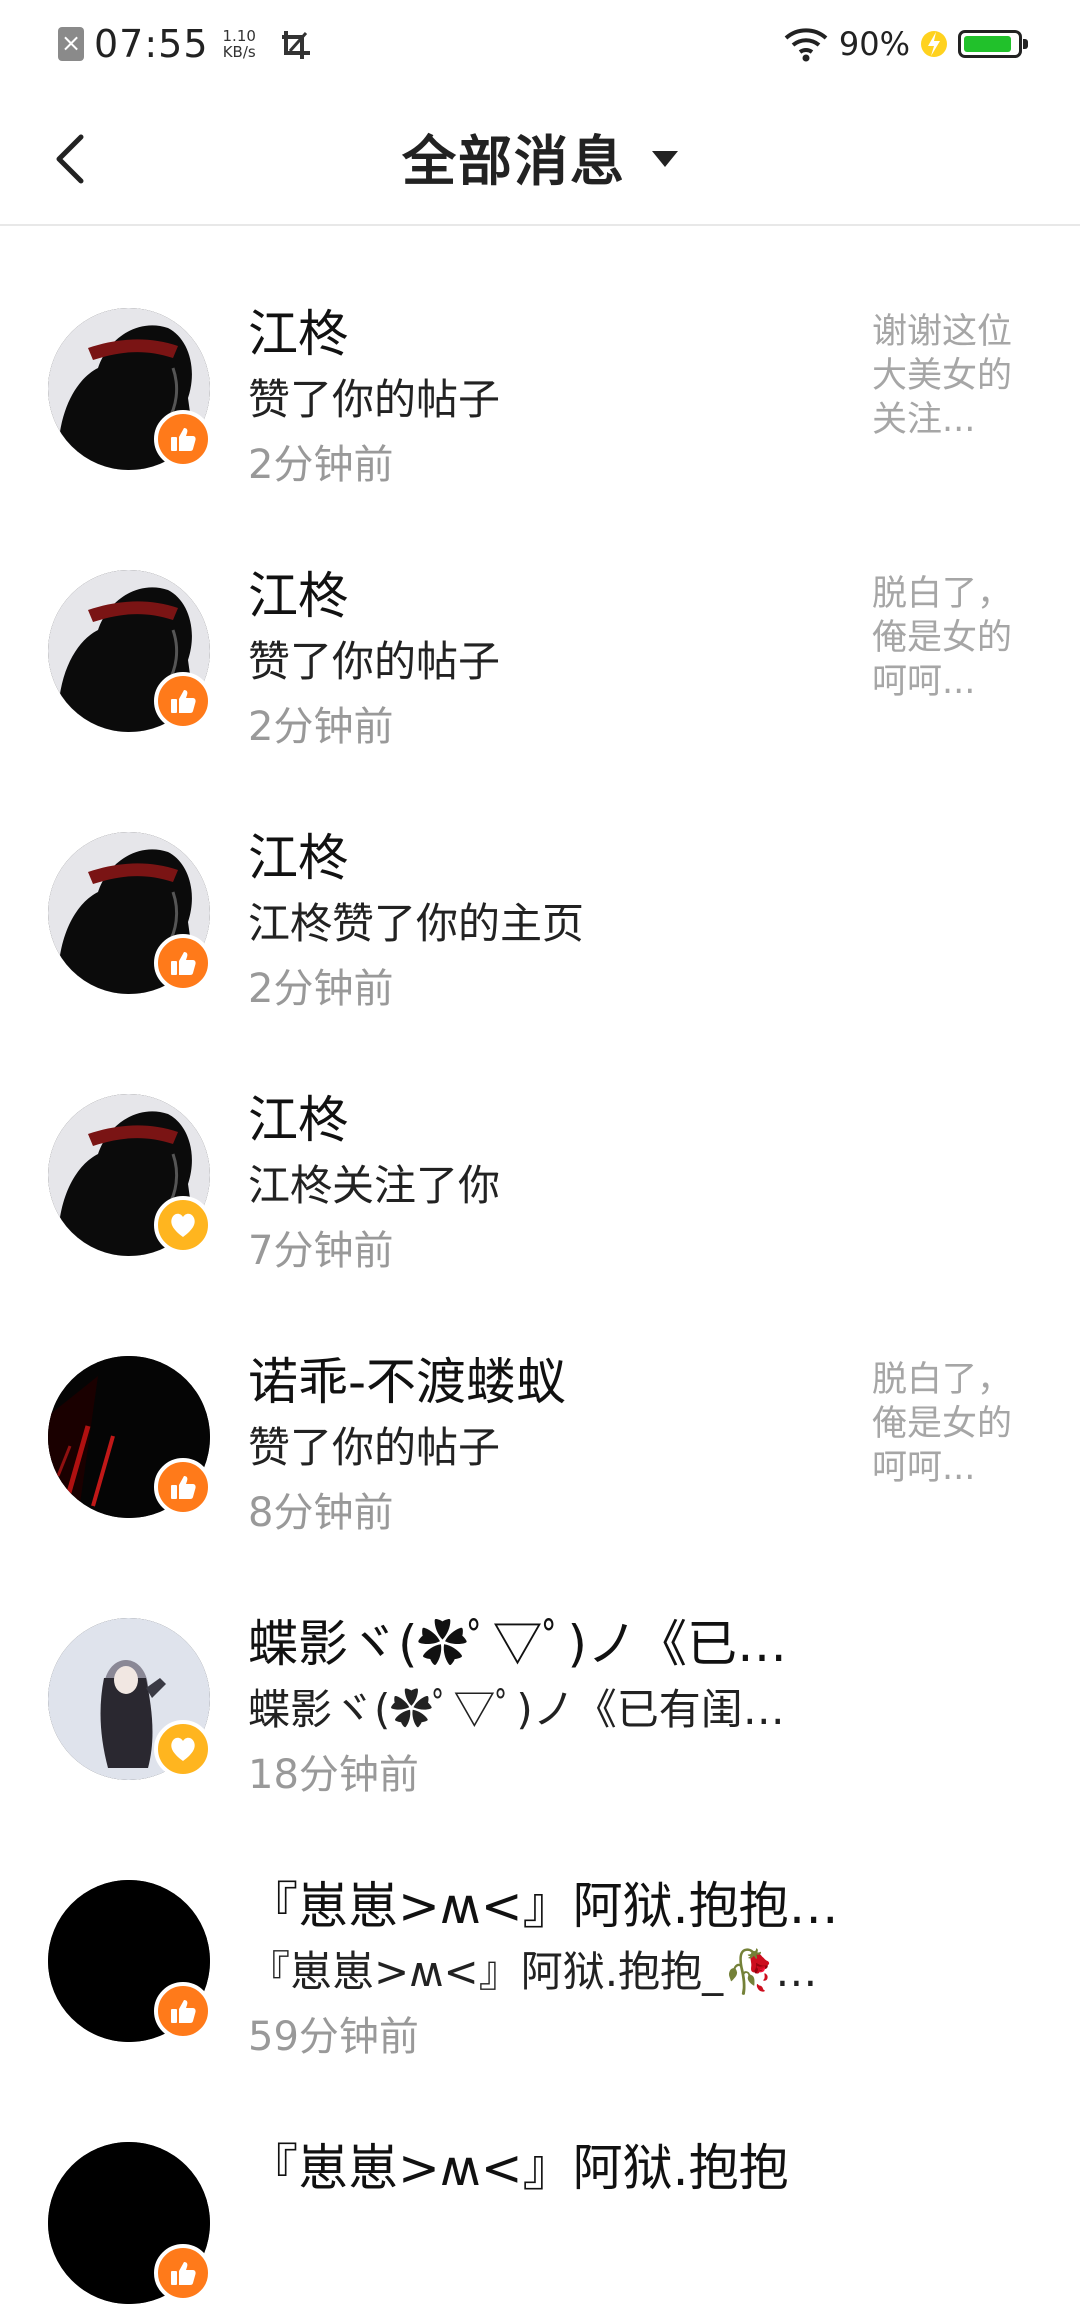 Image resolution: width=1080 pixels, height=2322 pixels. What do you see at coordinates (540, 881) in the screenshot?
I see `message-item: 江柊 江柊赞了你的主页 2分钟前` at bounding box center [540, 881].